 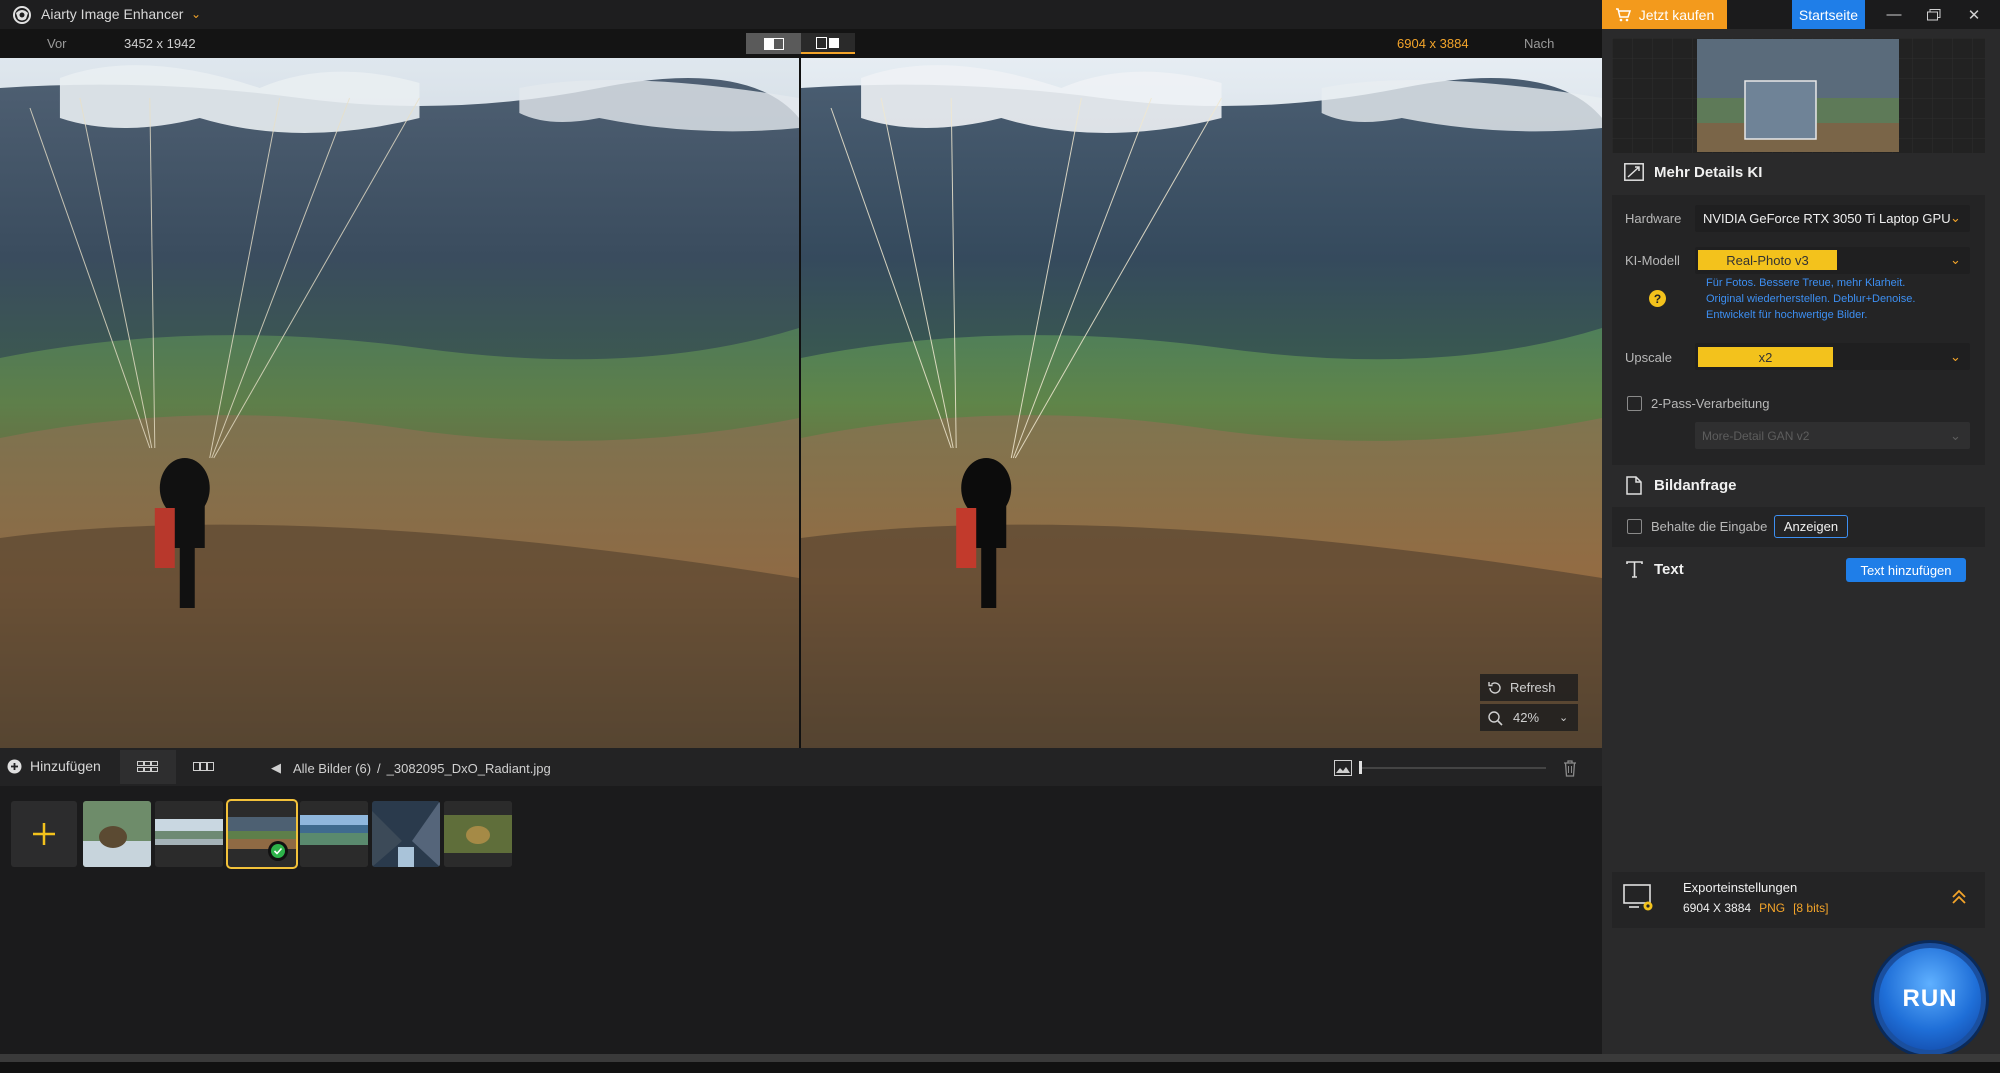 I want to click on expand-up-icon, so click(x=1959, y=897).